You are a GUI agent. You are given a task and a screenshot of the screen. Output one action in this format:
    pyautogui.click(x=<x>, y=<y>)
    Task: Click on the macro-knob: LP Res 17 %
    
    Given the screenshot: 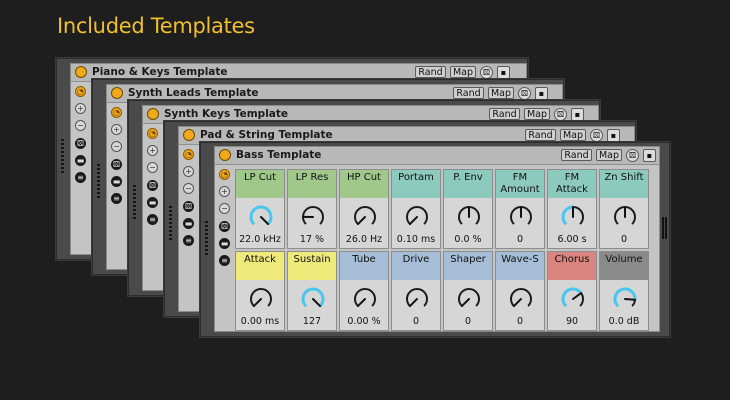 What is the action you would take?
    pyautogui.click(x=312, y=209)
    